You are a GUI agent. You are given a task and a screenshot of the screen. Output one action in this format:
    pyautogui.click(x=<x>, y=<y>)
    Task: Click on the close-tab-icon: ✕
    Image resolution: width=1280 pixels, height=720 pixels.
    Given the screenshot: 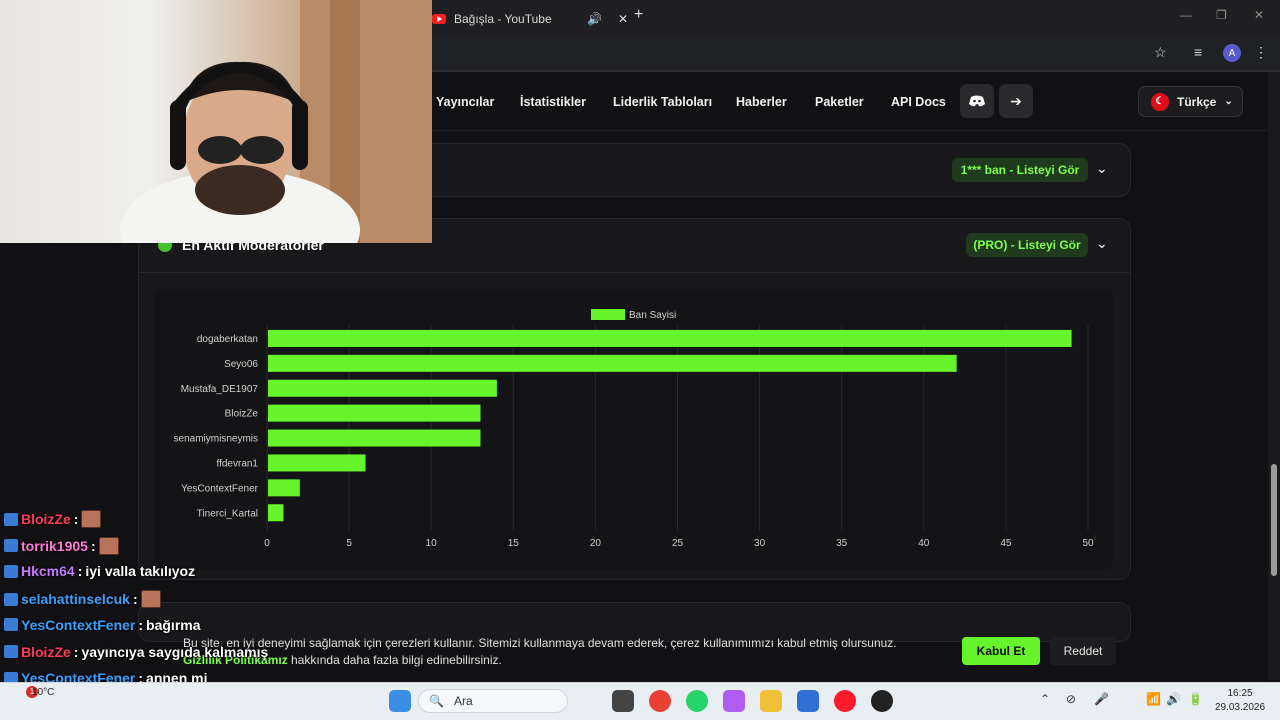 What is the action you would take?
    pyautogui.click(x=623, y=19)
    